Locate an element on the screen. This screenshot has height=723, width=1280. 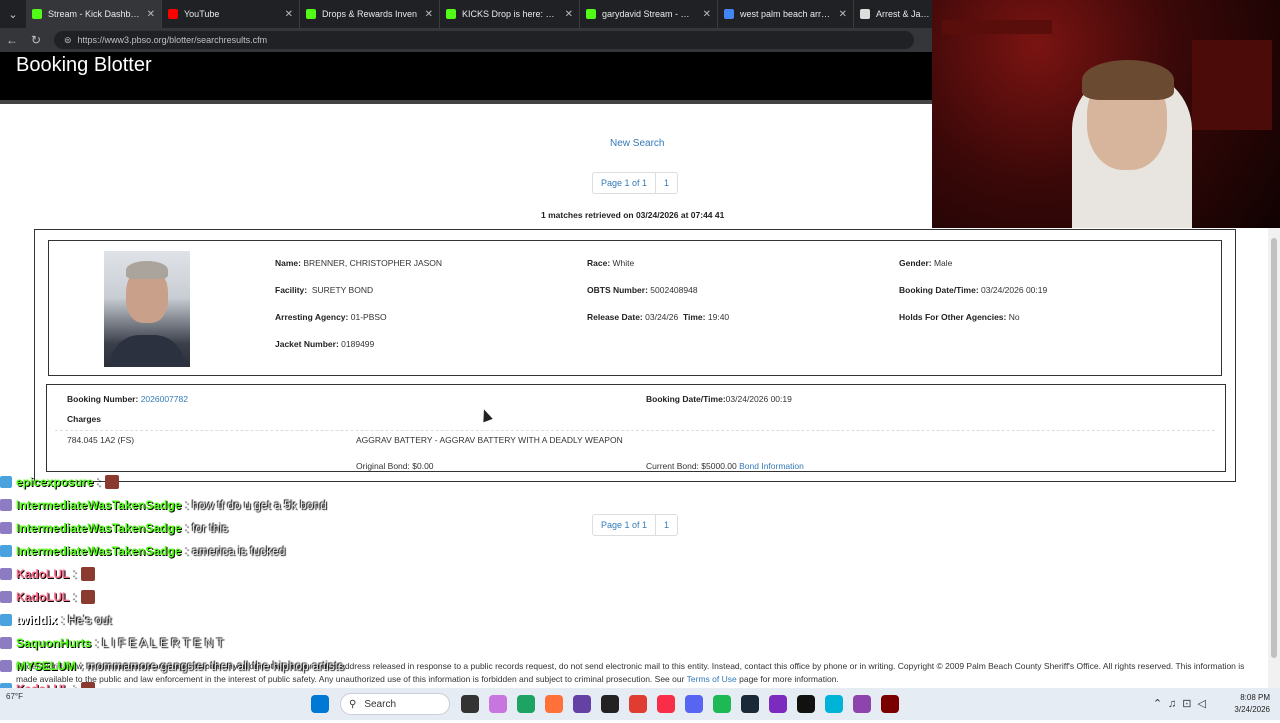
chrome-icon is located at coordinates (526, 704).